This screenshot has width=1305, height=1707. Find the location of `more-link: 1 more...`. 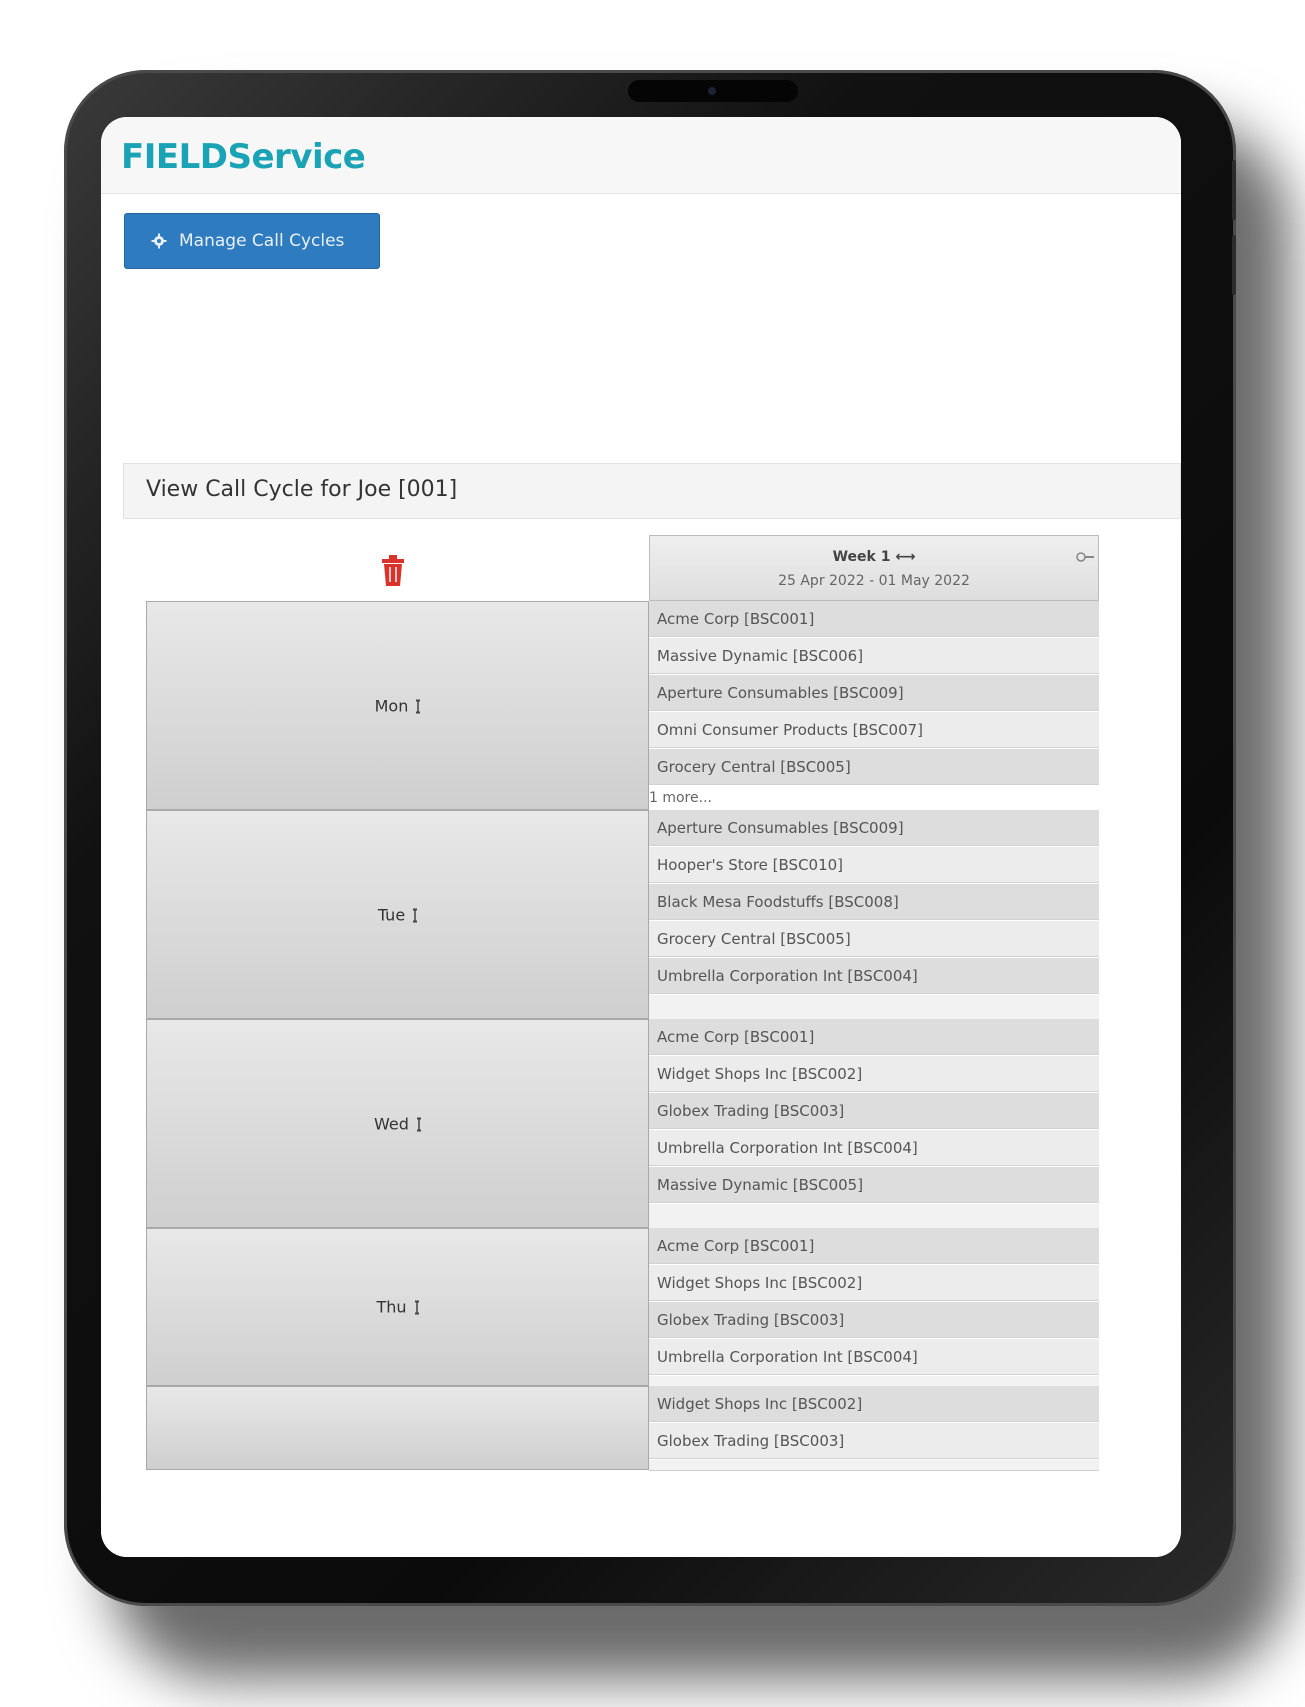

more-link: 1 more... is located at coordinates (874, 798).